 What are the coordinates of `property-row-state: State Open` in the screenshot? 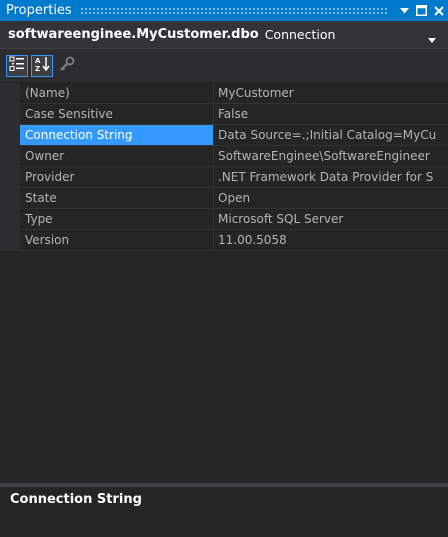 It's located at (224, 198).